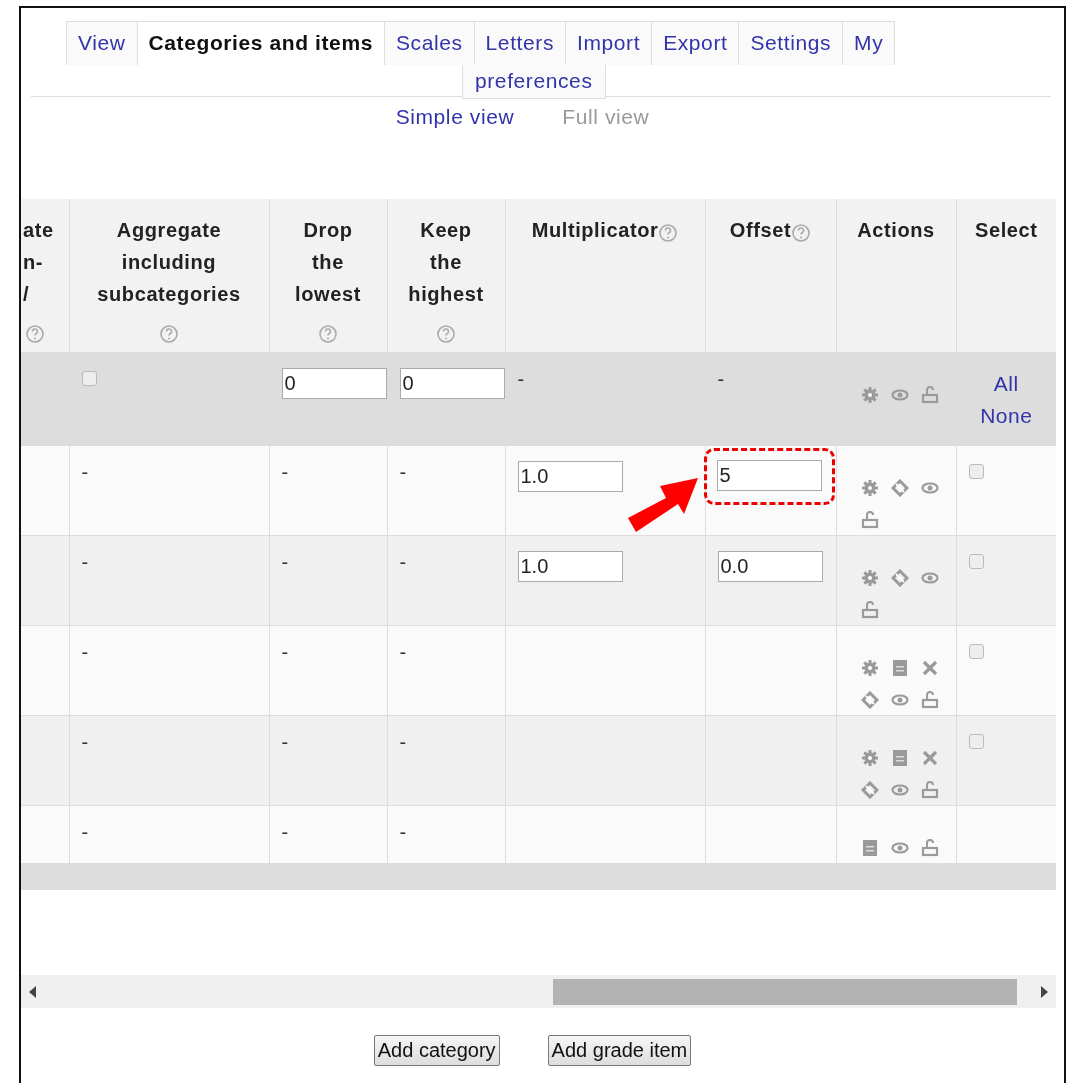 The image size is (1070, 1083). Describe the element at coordinates (770, 566) in the screenshot. I see `input-field: 0.0` at that location.